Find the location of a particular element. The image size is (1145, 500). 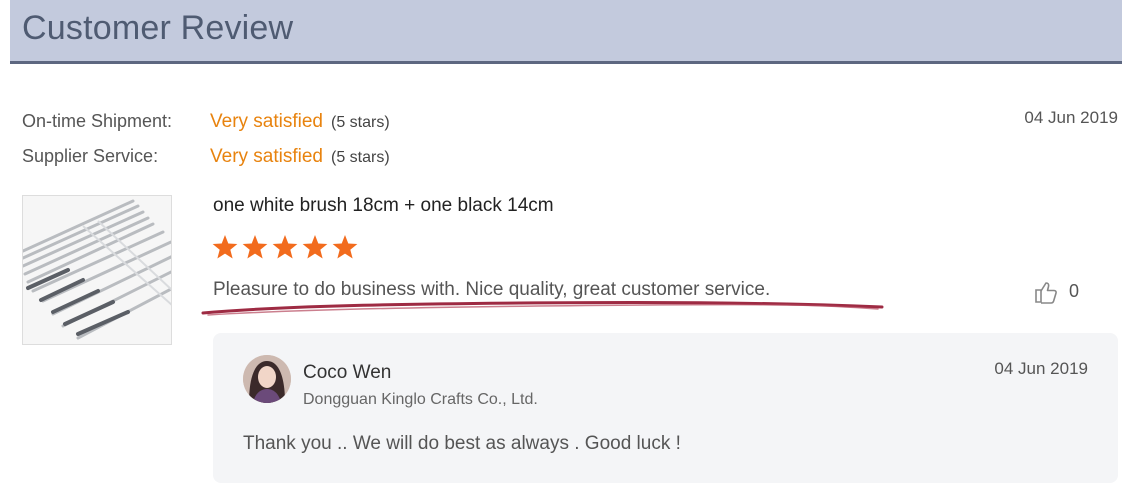

avatar is located at coordinates (267, 379).